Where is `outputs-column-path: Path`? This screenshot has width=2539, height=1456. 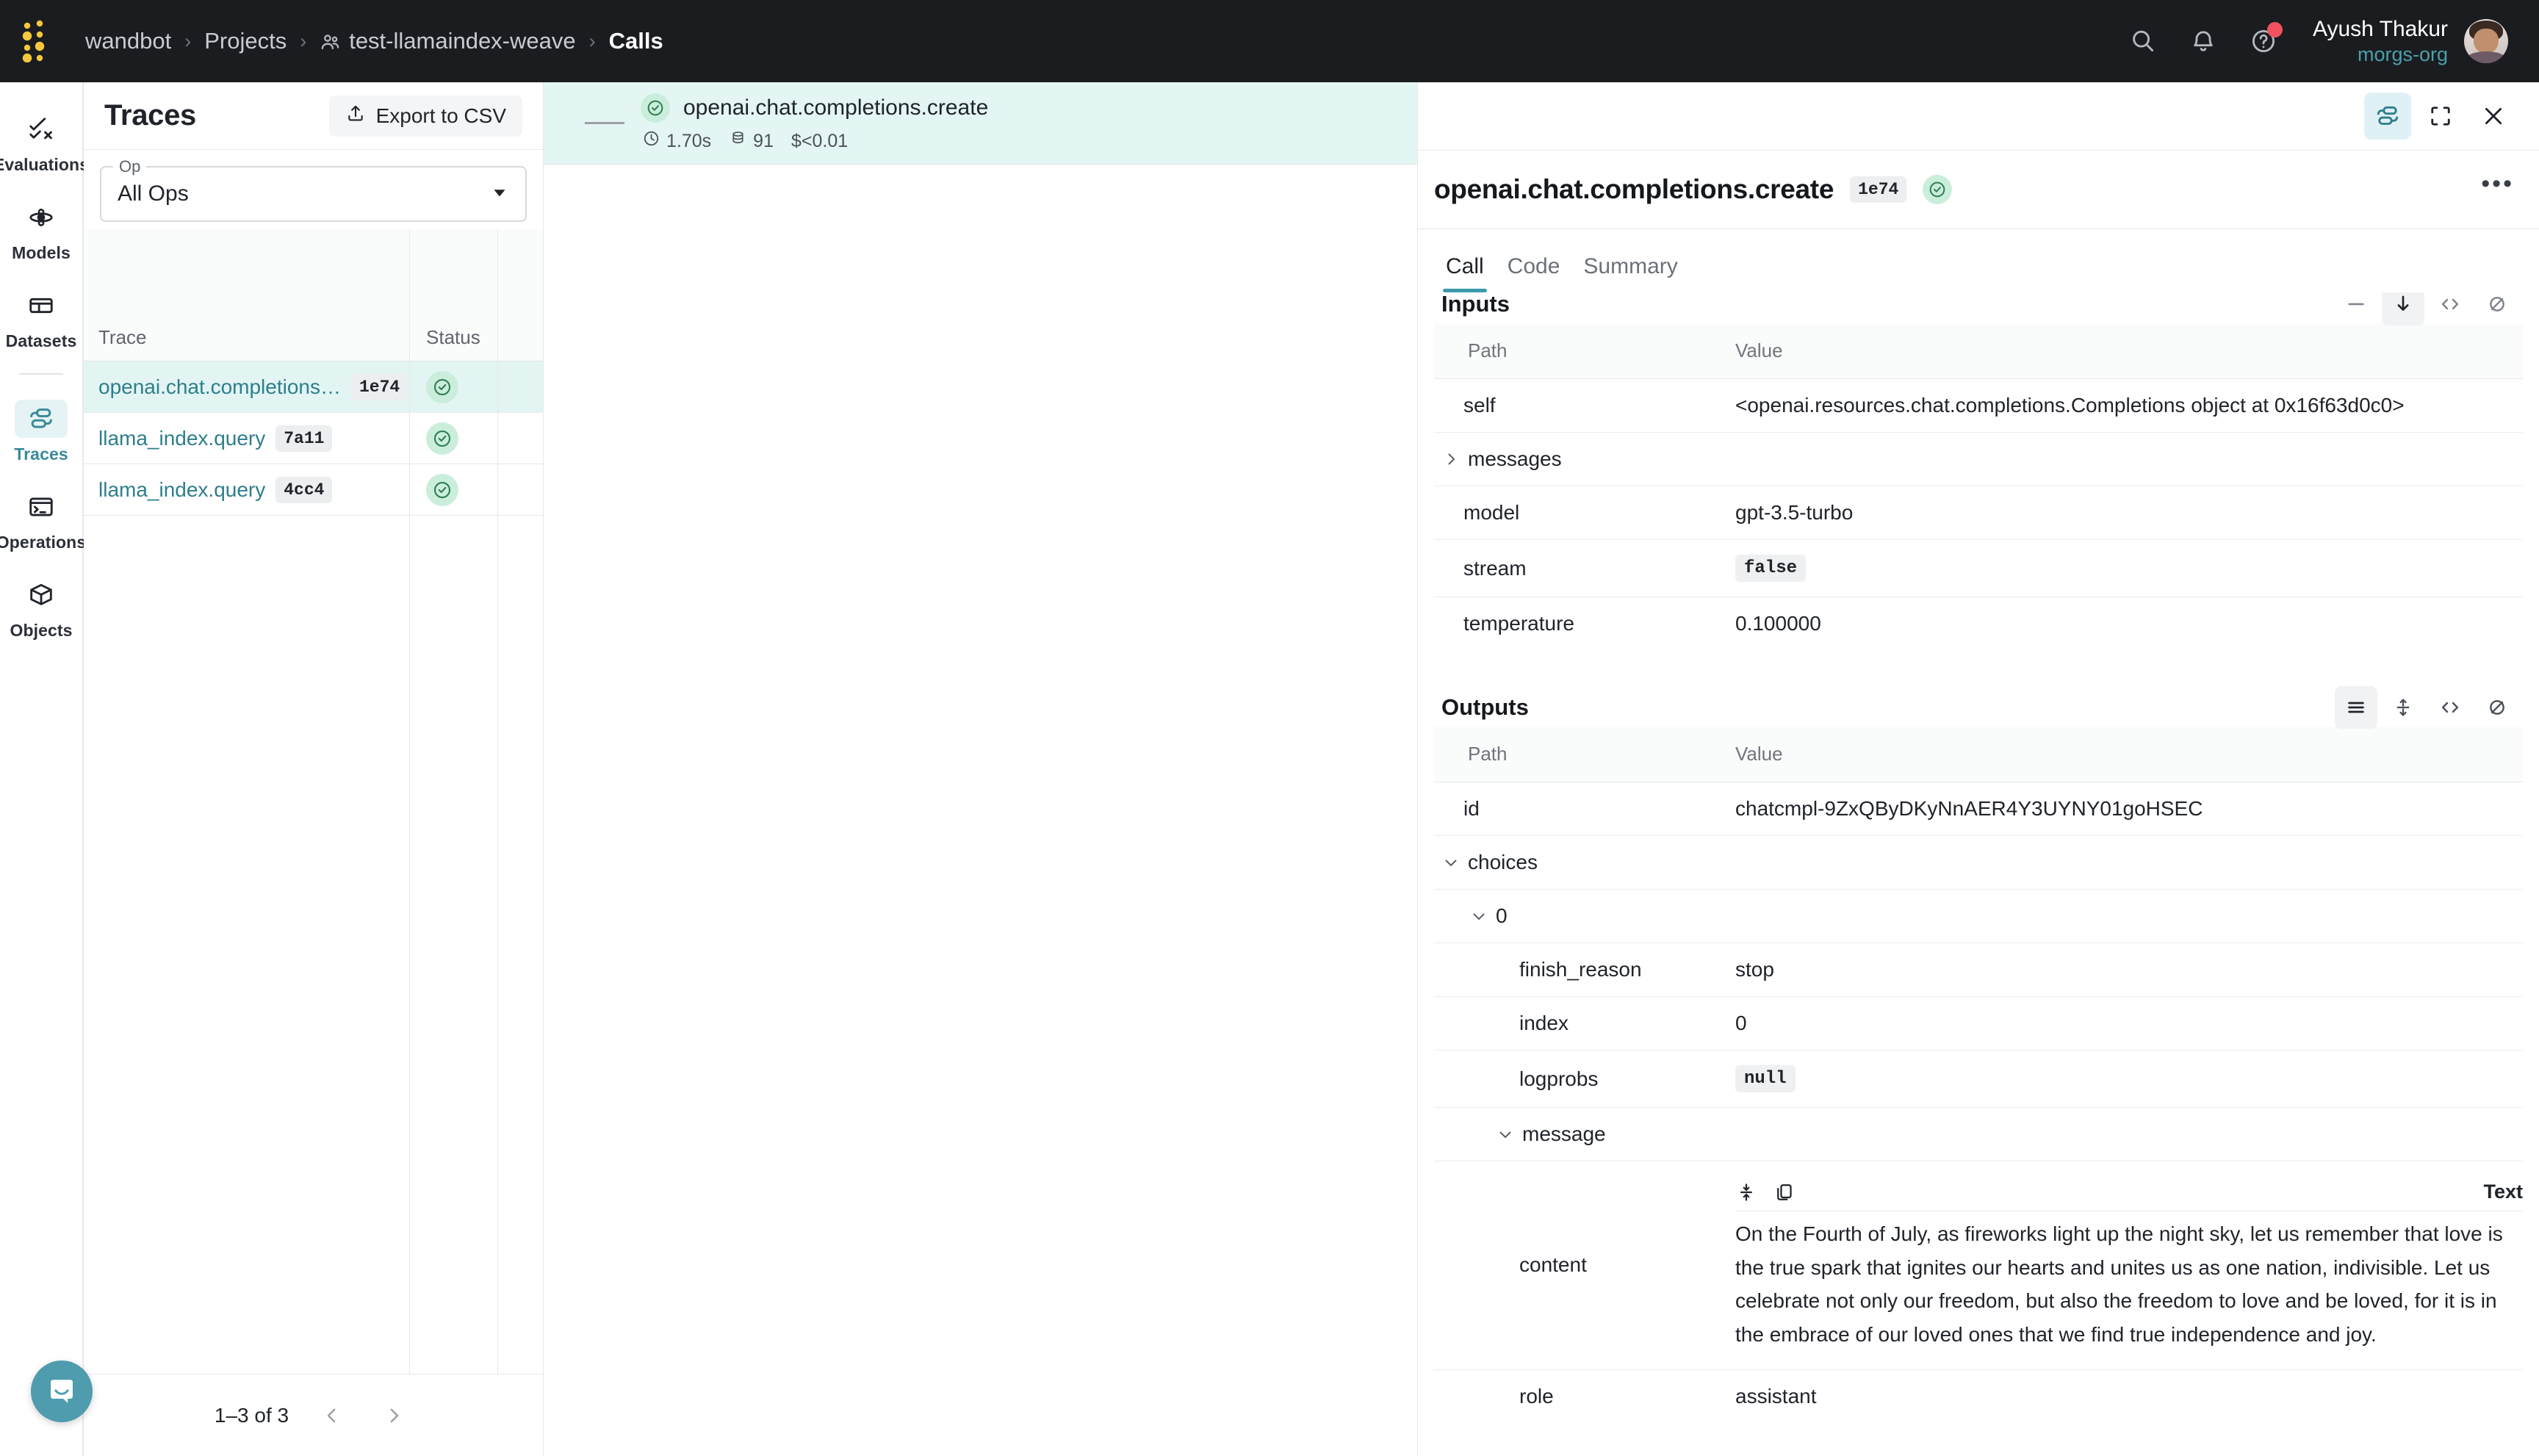
outputs-column-path: Path is located at coordinates (1585, 754).